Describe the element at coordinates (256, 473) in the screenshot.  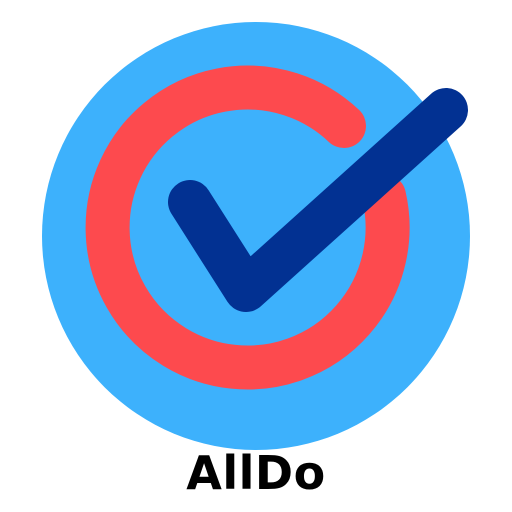
I see `app-name-label: AllDo` at that location.